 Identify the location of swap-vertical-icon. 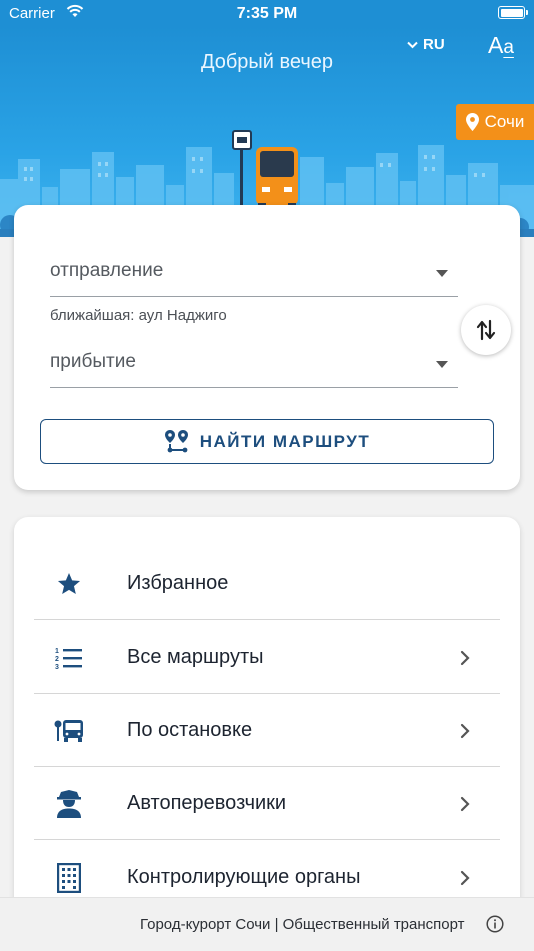
(486, 330).